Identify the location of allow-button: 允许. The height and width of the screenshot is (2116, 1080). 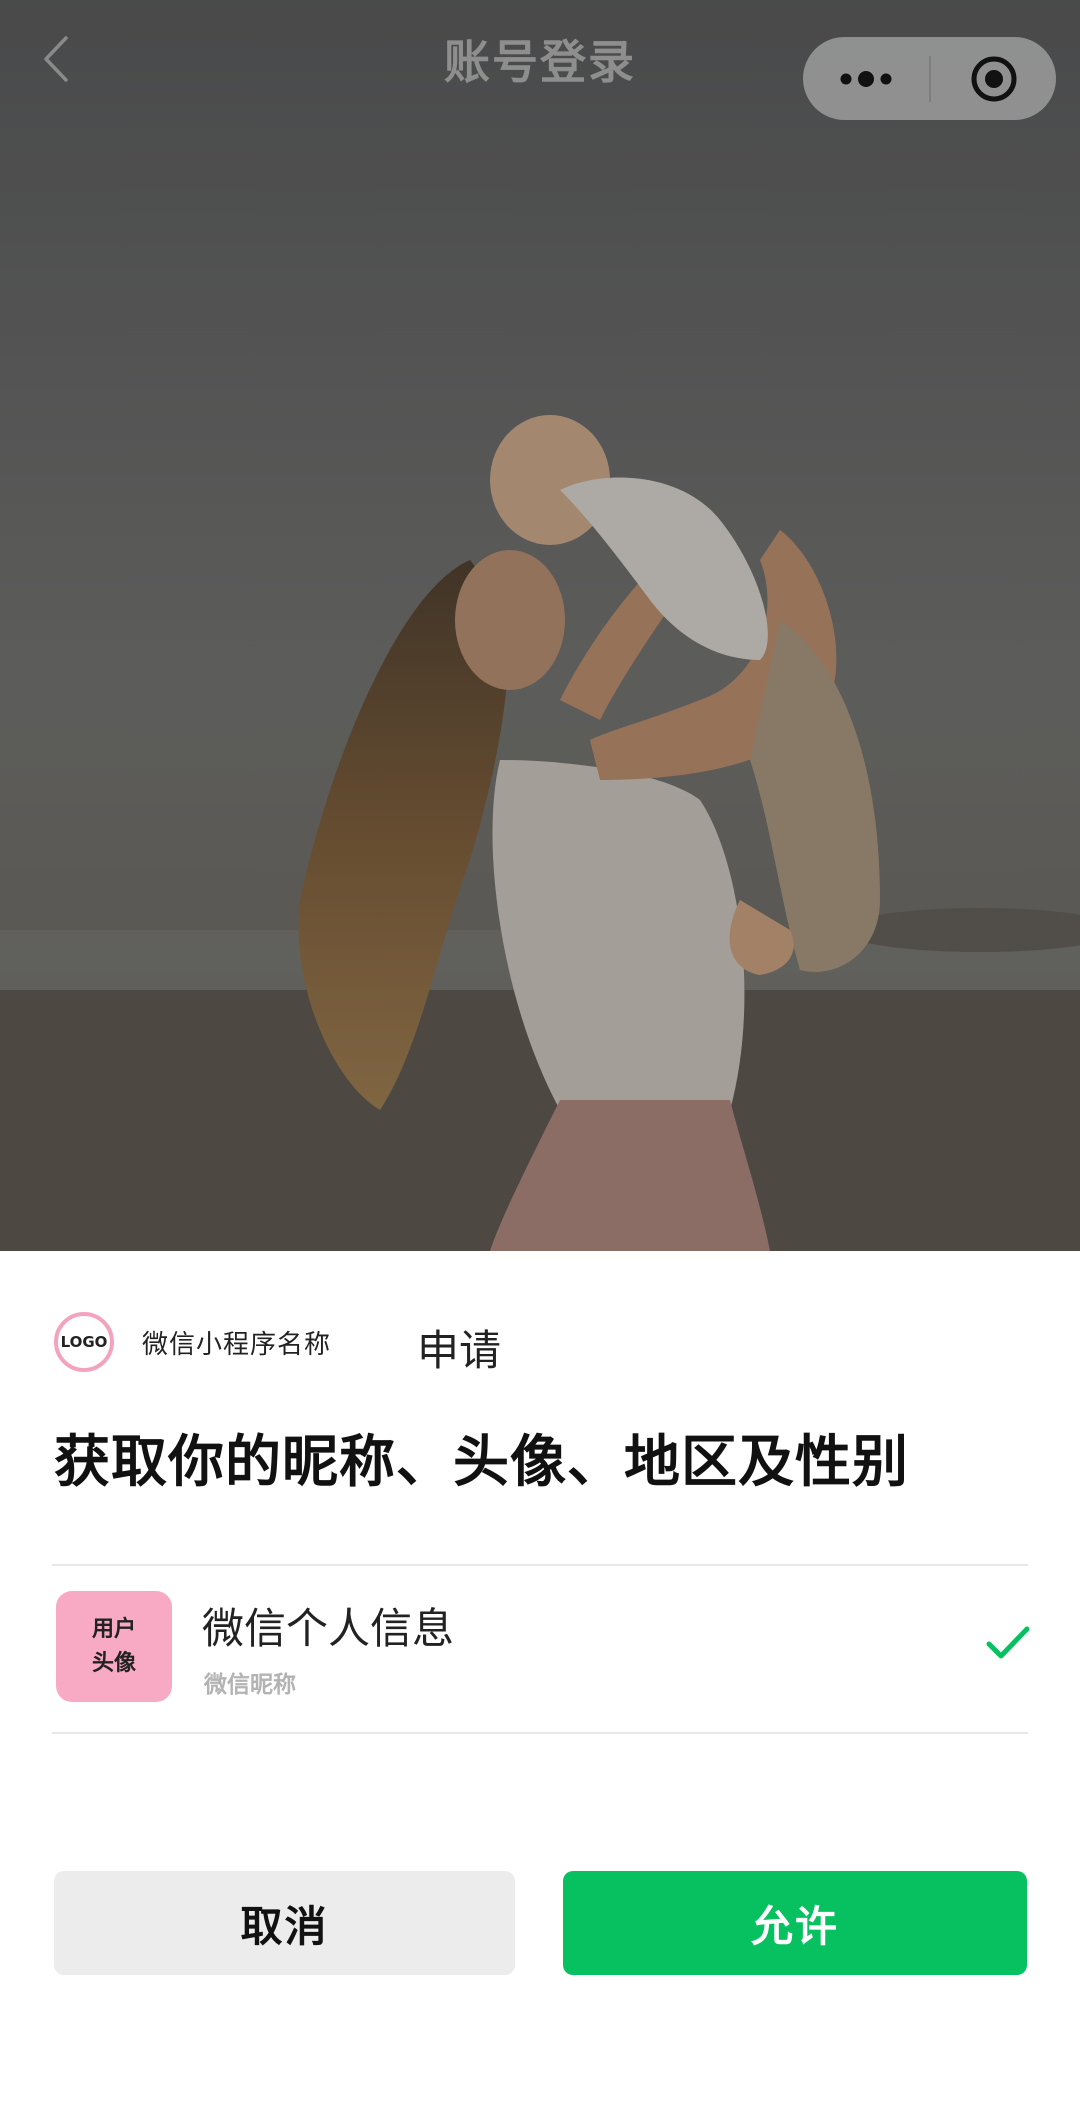
(795, 1923).